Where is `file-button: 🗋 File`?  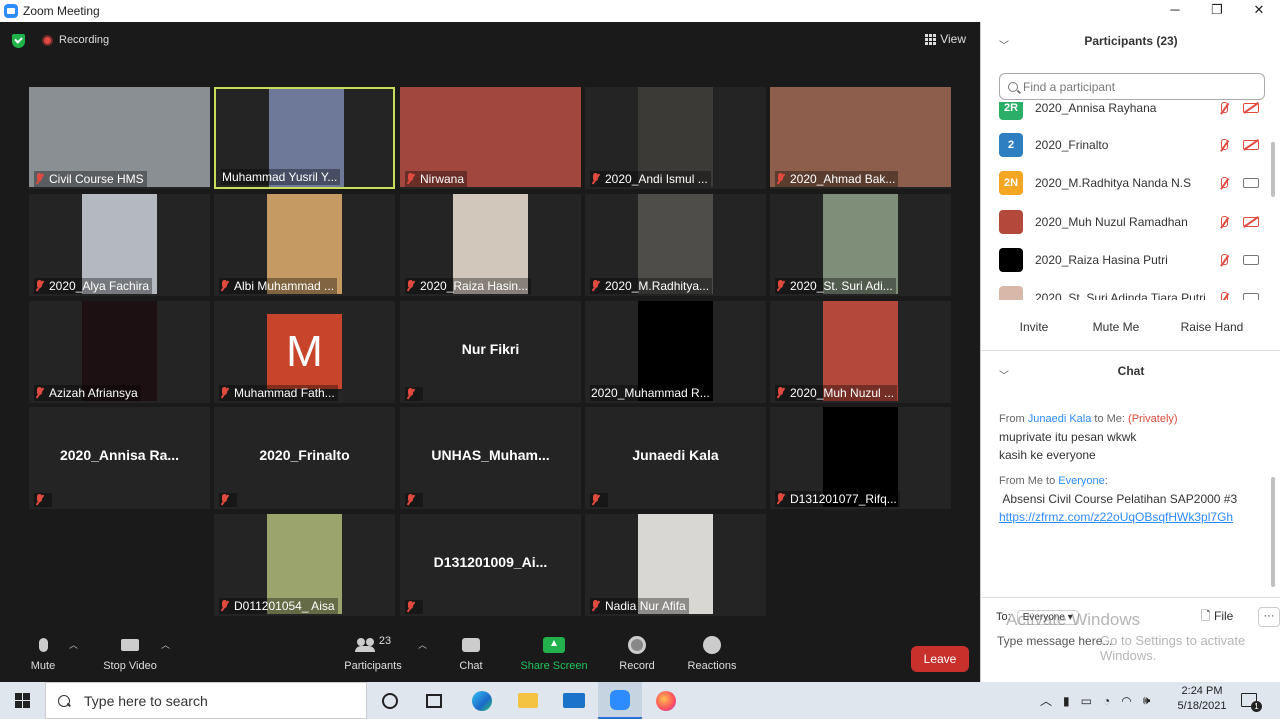
file-button: 🗋 File is located at coordinates (1217, 617).